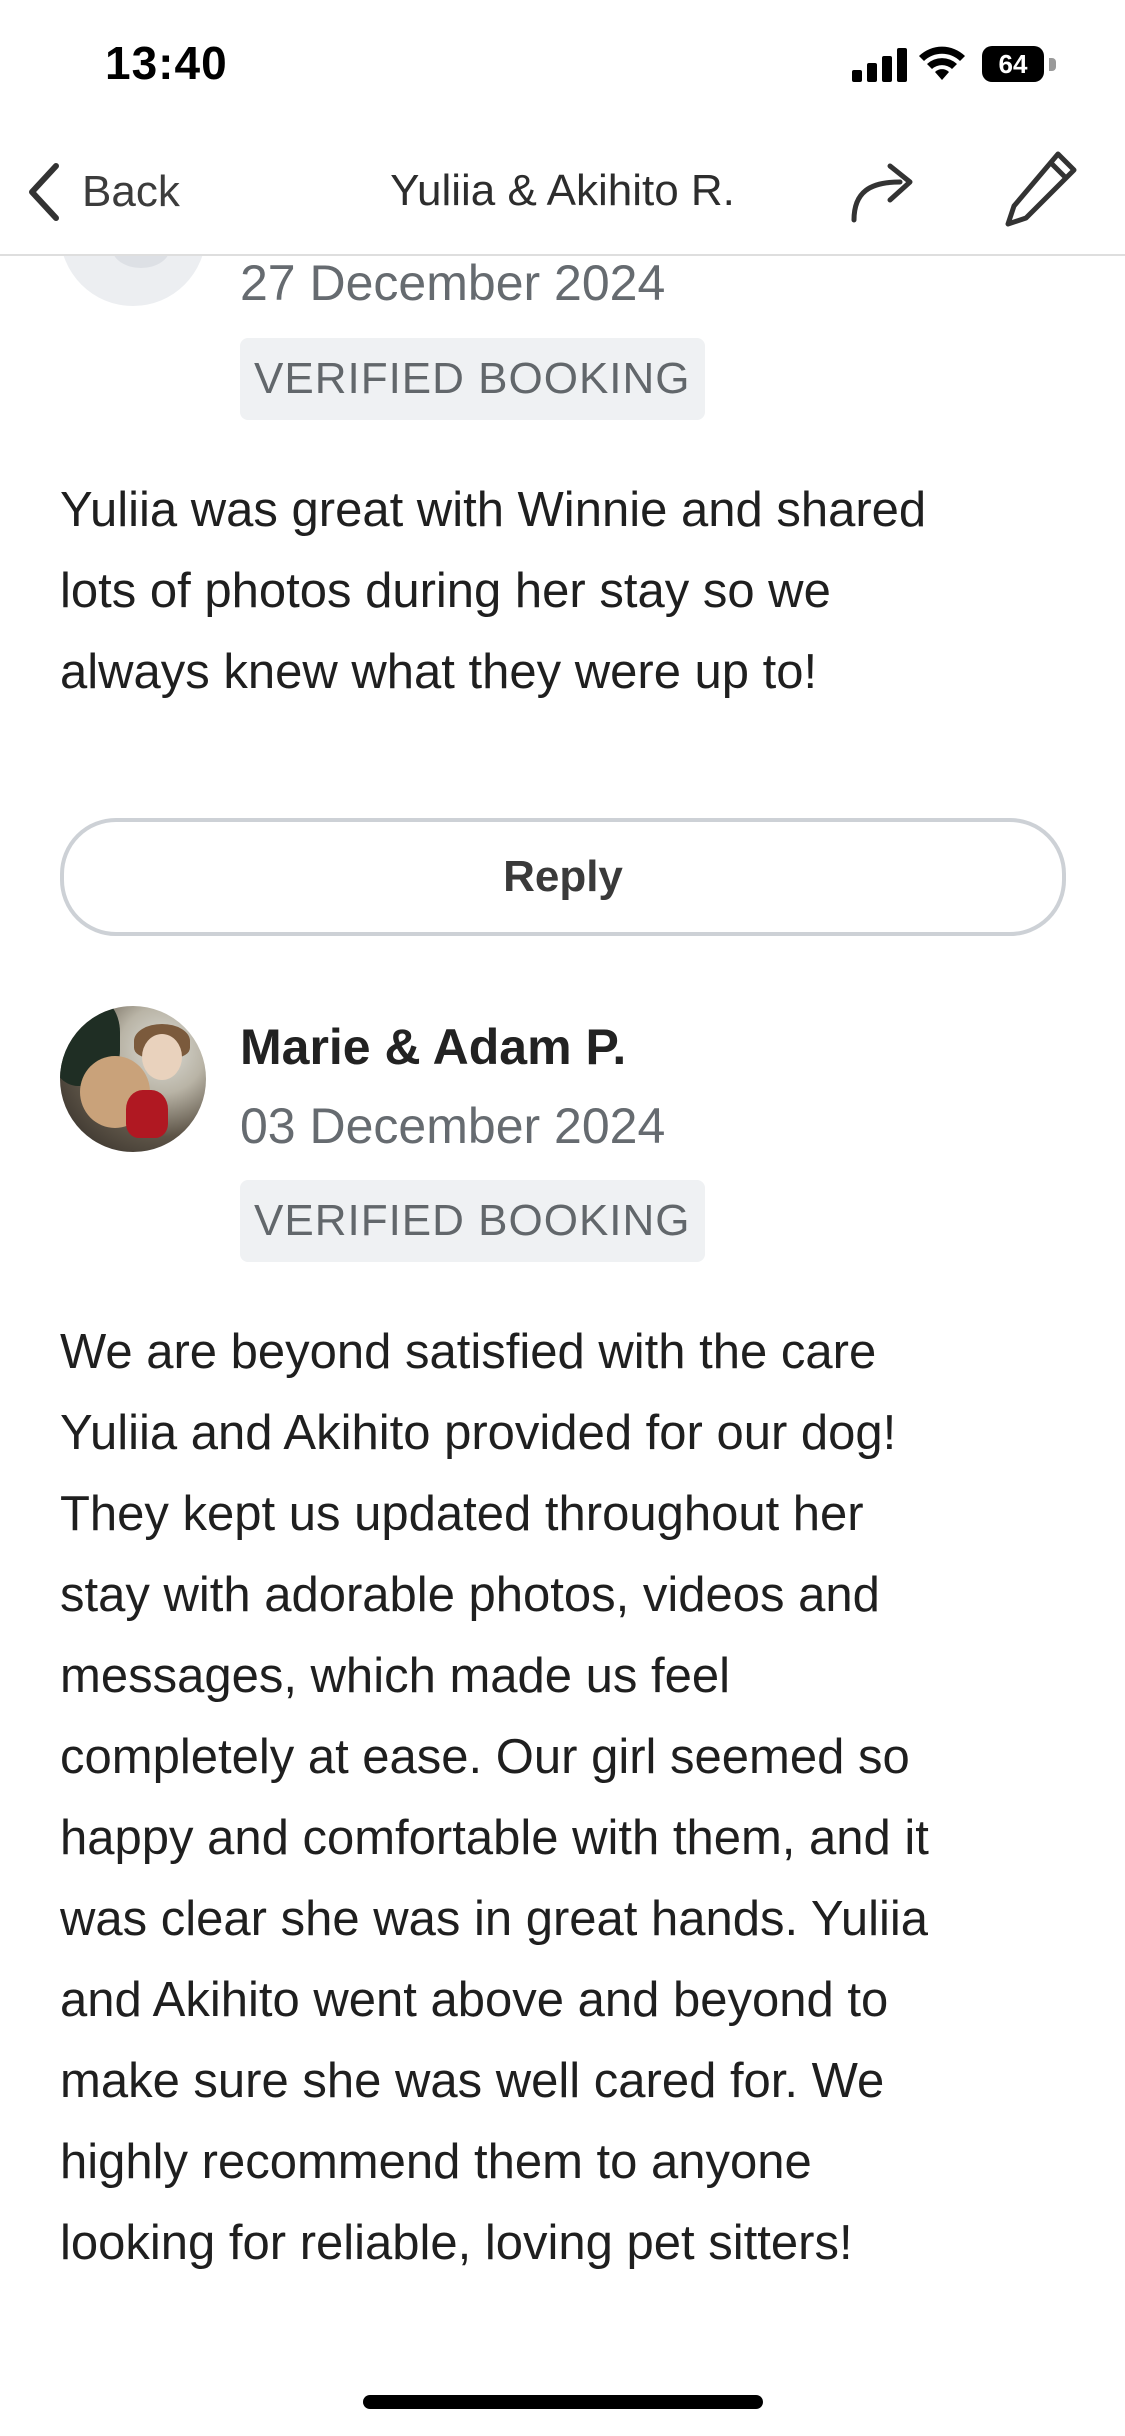 This screenshot has height=2436, width=1125. I want to click on review-text-line: happy and comfortable with them, and it, so click(494, 1838).